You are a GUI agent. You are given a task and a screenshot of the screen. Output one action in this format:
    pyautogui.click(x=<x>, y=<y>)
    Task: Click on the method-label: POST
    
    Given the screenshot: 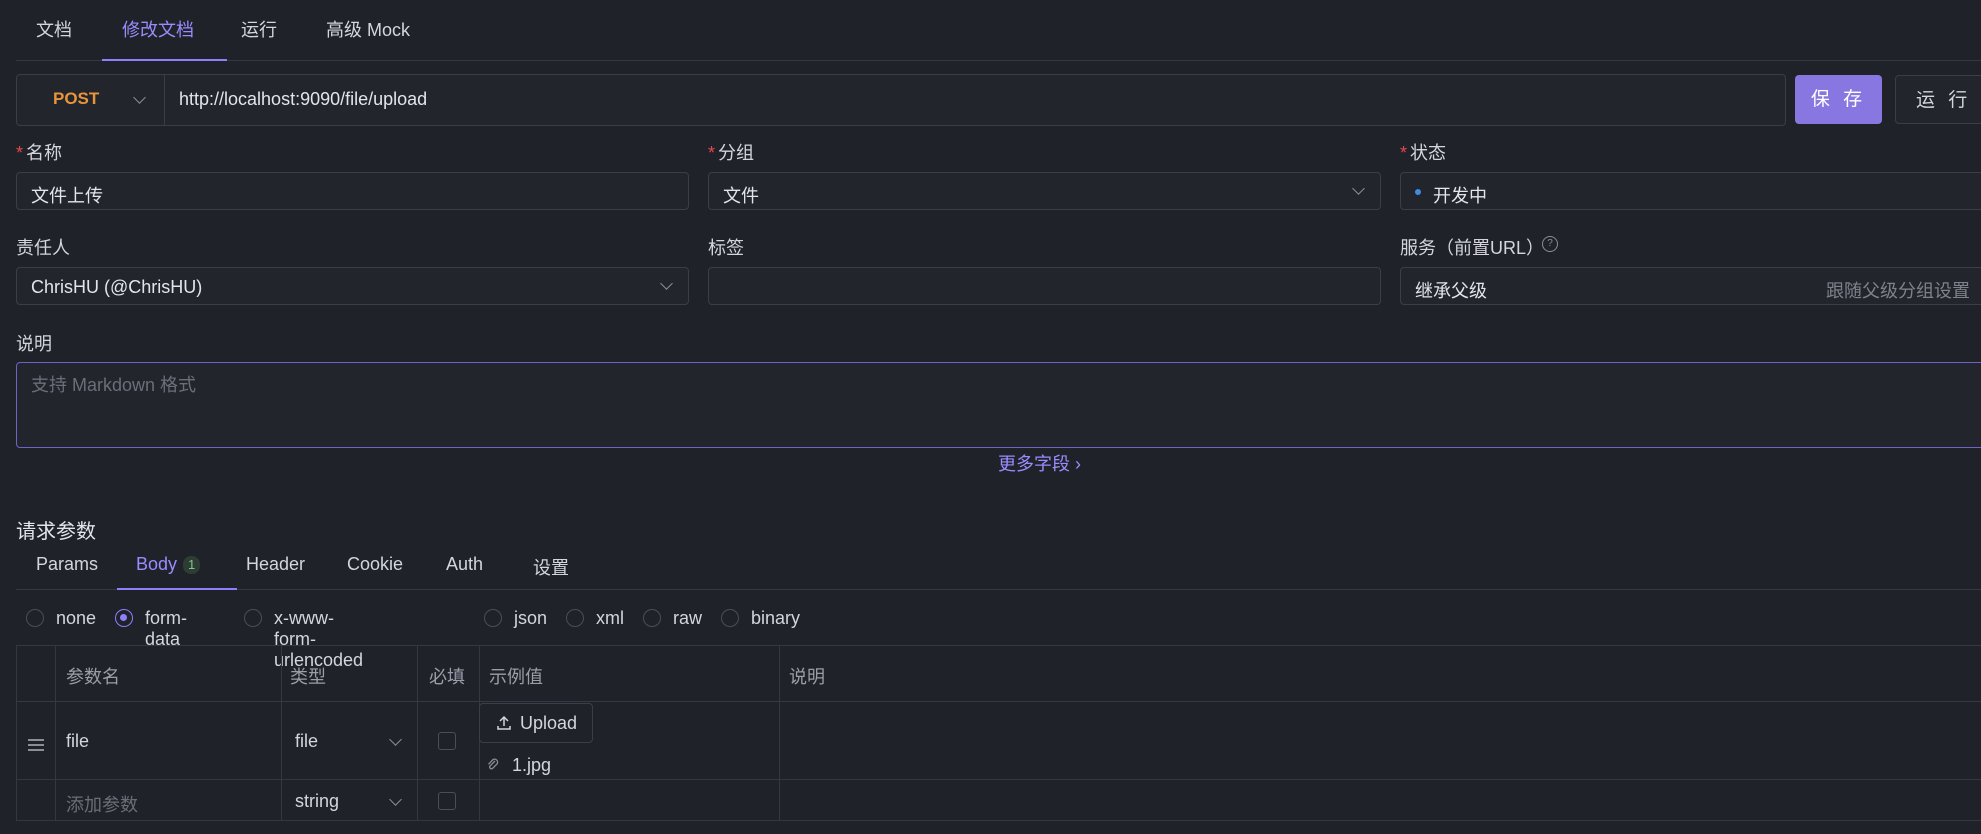 What is the action you would take?
    pyautogui.click(x=76, y=98)
    